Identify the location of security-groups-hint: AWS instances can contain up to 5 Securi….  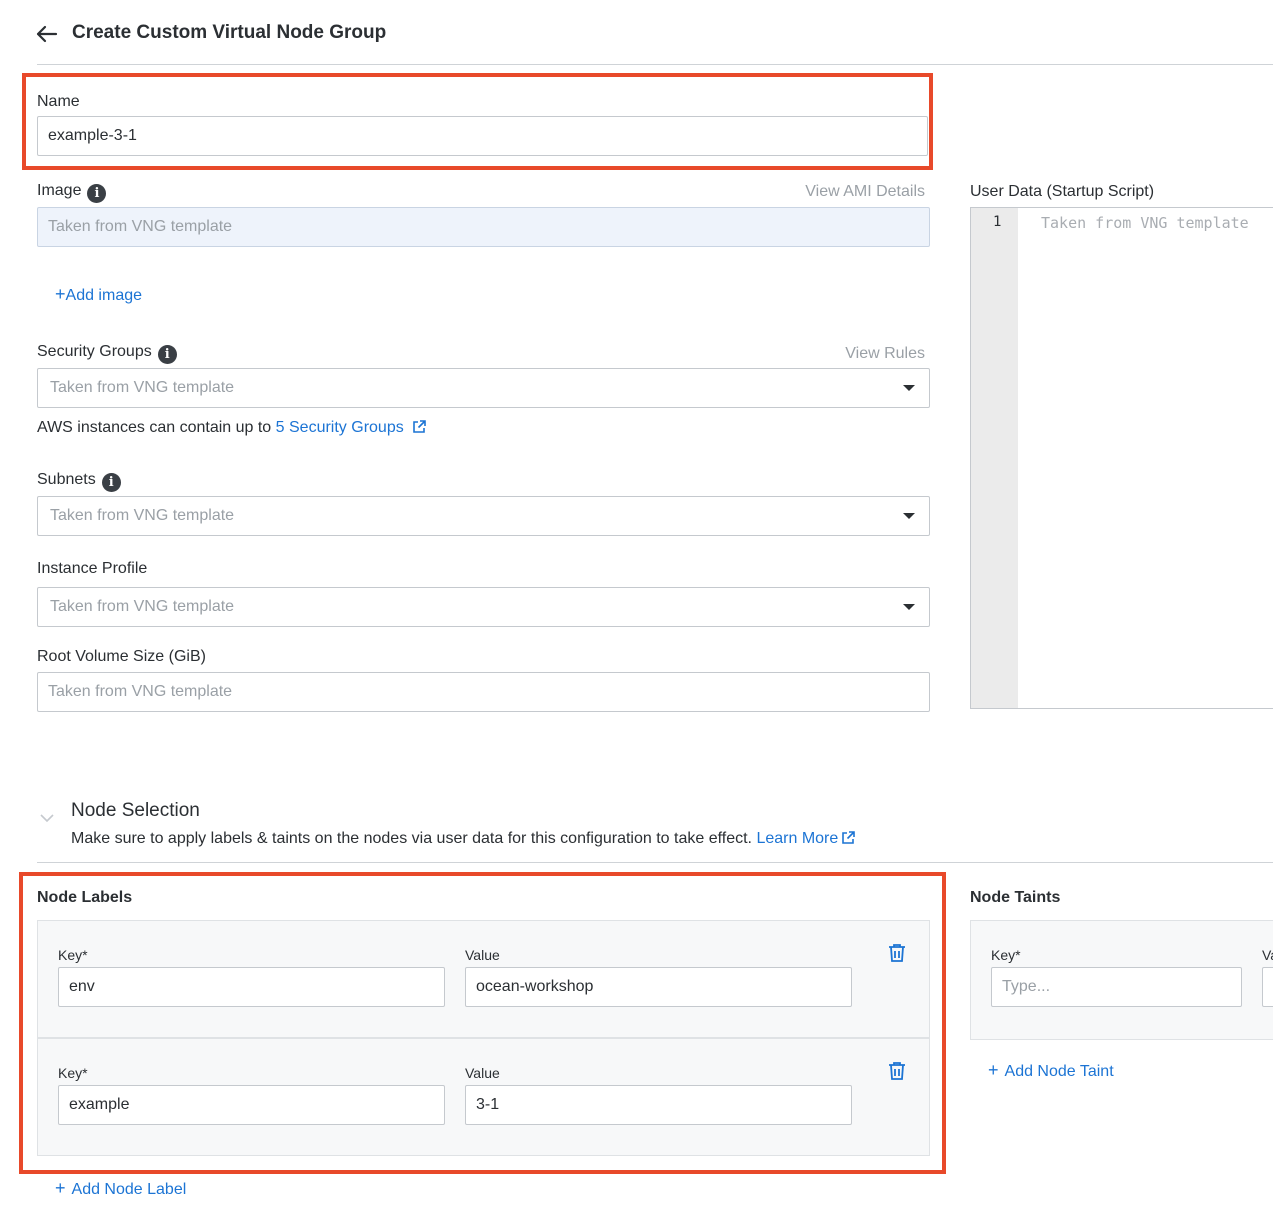
(231, 429).